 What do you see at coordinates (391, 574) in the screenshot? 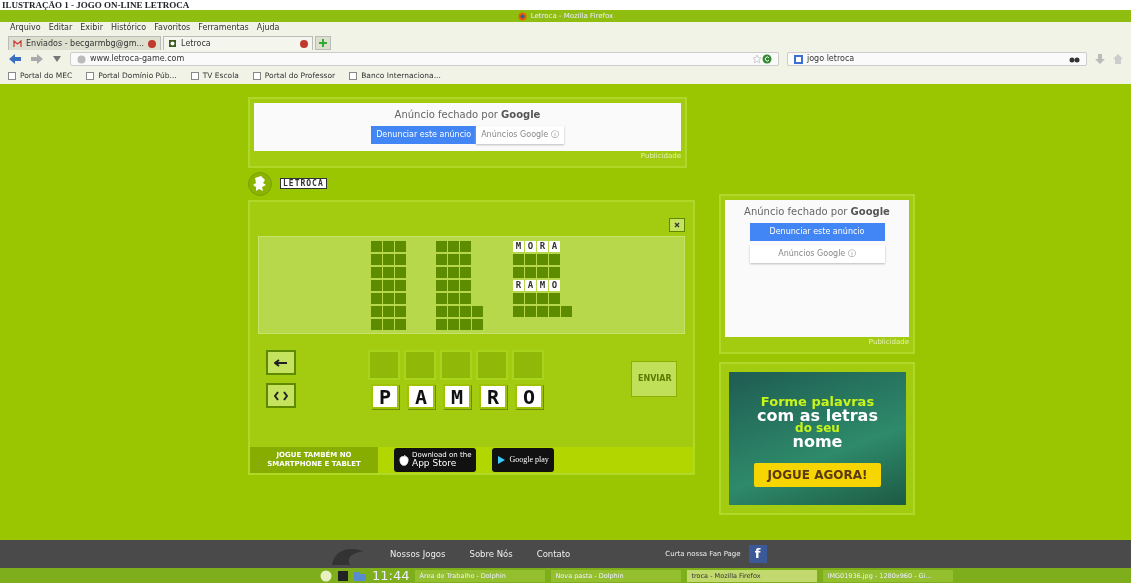
I see `taskbar-clock: 11:44` at bounding box center [391, 574].